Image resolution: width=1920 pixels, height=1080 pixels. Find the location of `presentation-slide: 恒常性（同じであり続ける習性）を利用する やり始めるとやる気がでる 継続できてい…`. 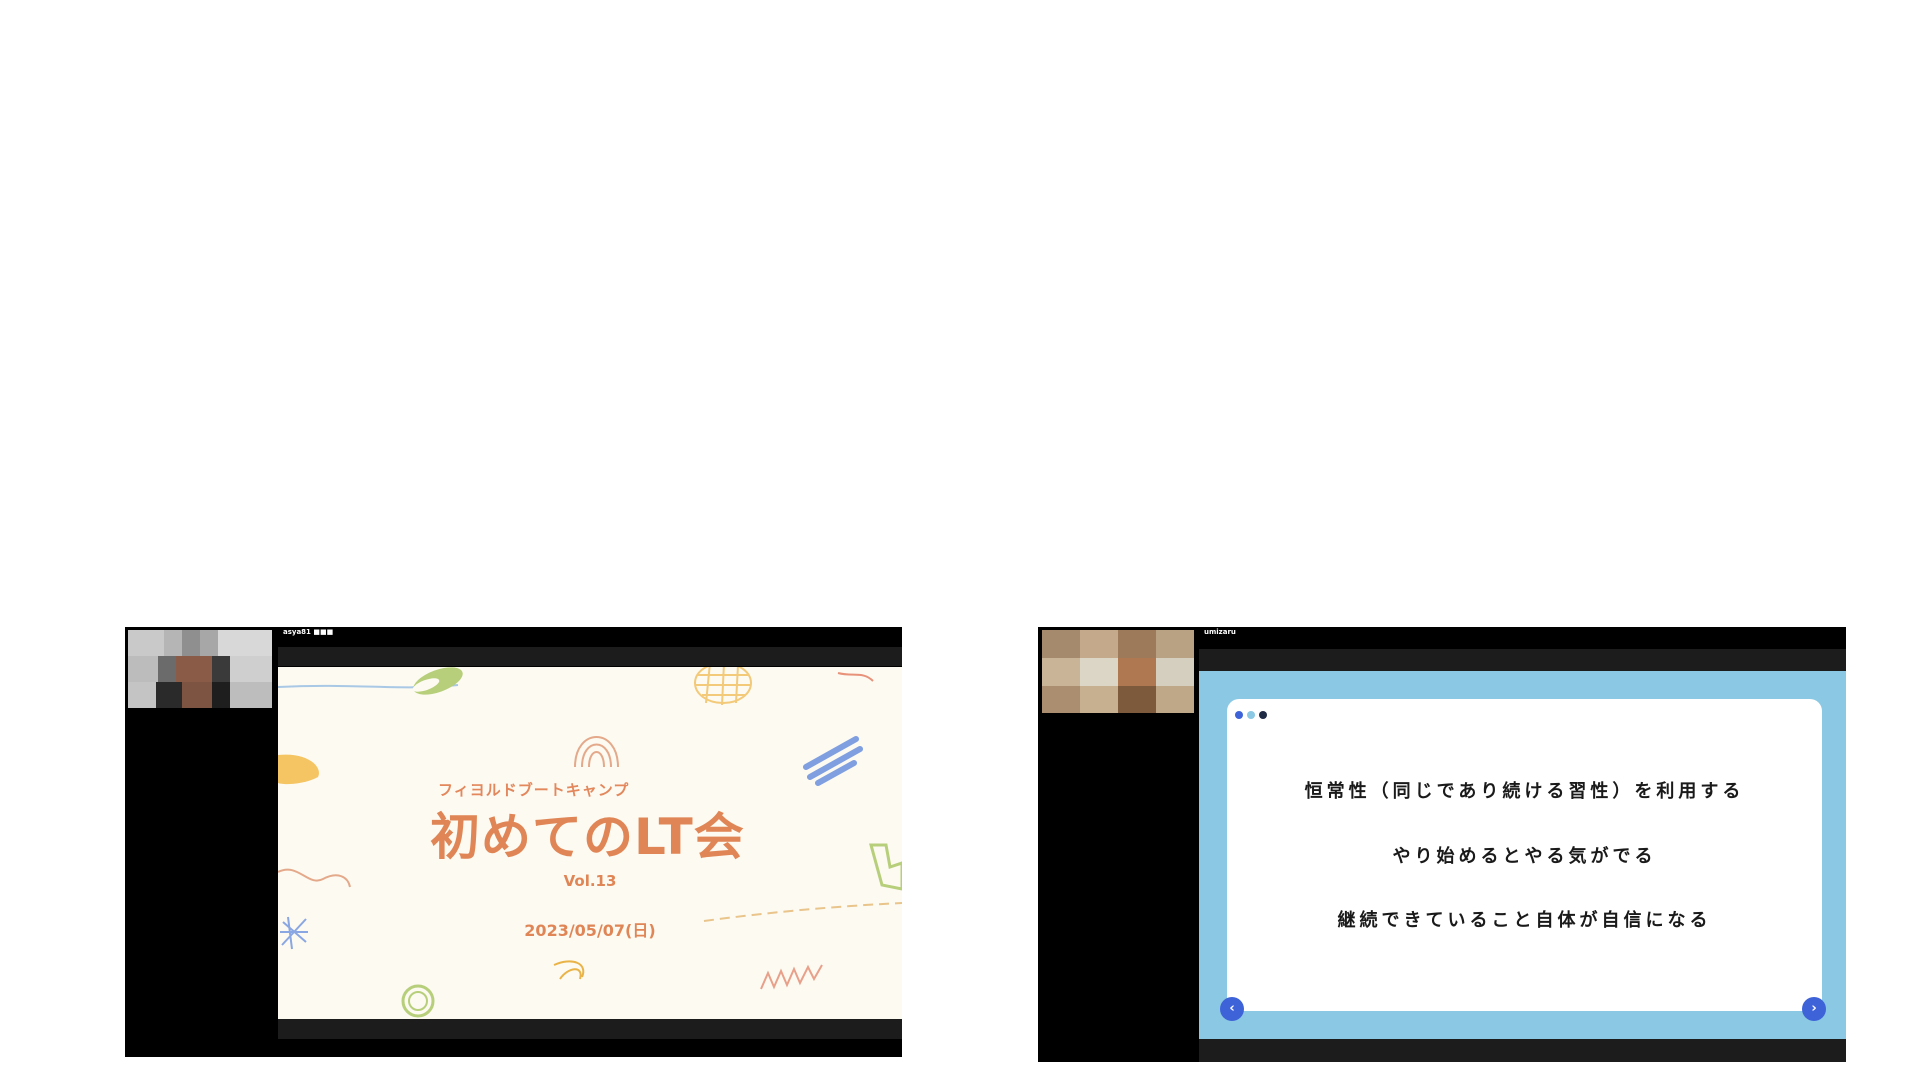

presentation-slide: 恒常性（同じであり続ける習性）を利用する やり始めるとやる気がでる 継続できてい… is located at coordinates (1522, 855).